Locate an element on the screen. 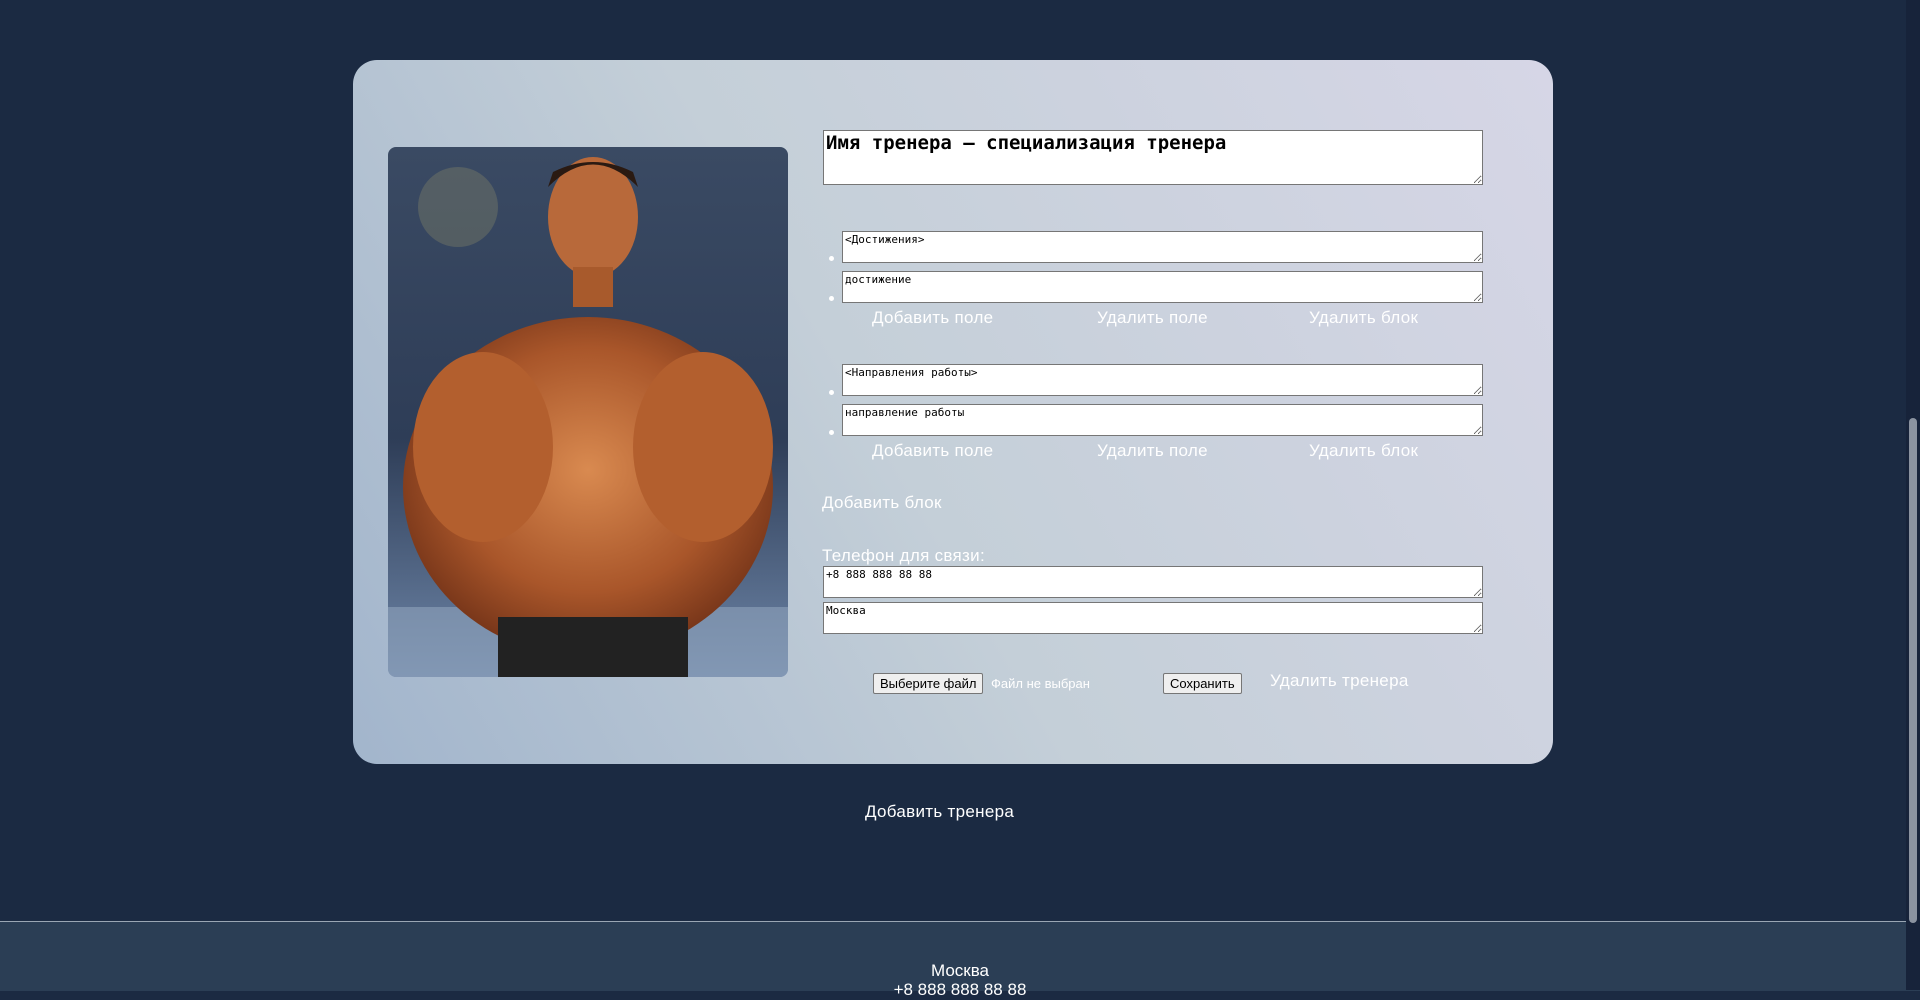 This screenshot has width=1920, height=1000. phone-label: Телефон для связи: is located at coordinates (903, 555).